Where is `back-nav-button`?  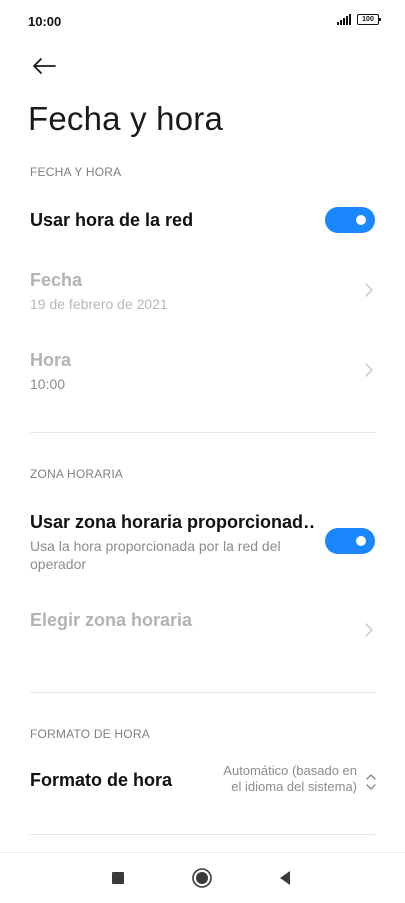 back-nav-button is located at coordinates (285, 878).